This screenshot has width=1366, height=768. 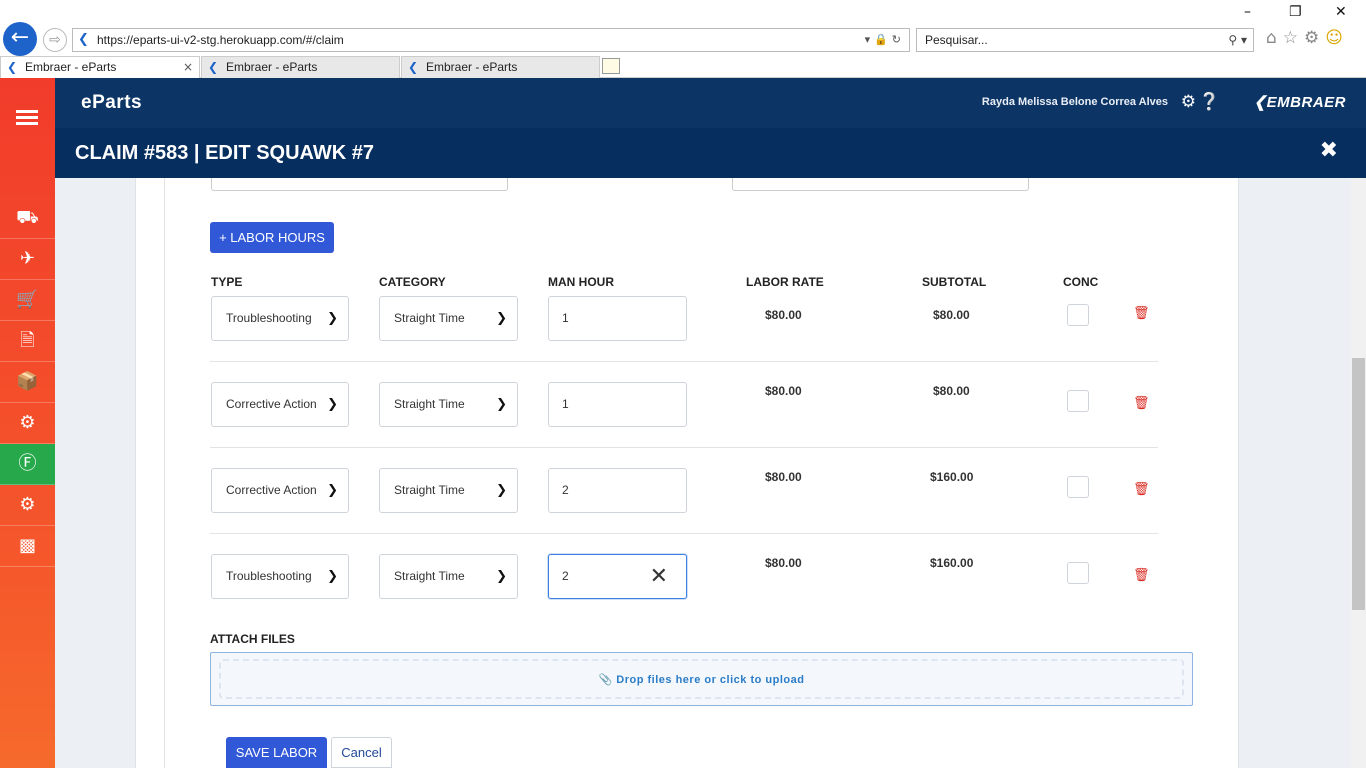 What do you see at coordinates (659, 576) in the screenshot?
I see `clear-input-icon: ✕` at bounding box center [659, 576].